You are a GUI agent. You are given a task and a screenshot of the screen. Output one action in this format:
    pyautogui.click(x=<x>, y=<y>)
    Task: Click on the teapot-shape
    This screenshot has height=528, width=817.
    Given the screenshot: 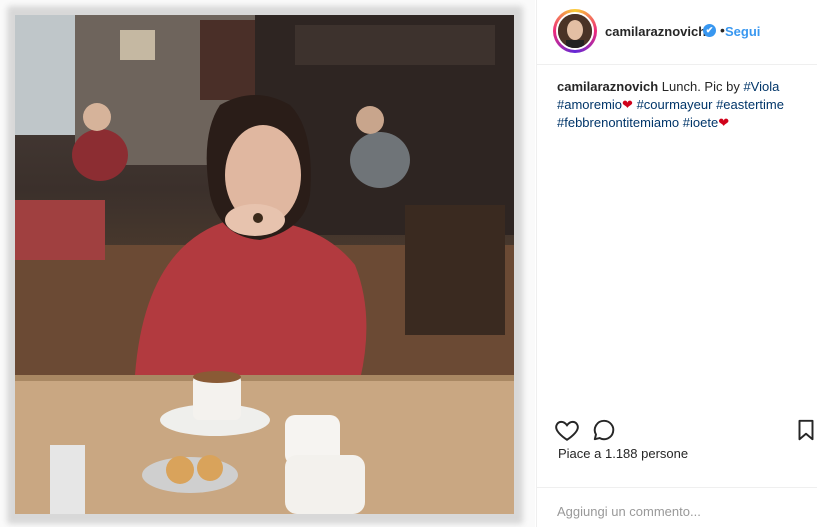 What is the action you would take?
    pyautogui.click(x=325, y=484)
    